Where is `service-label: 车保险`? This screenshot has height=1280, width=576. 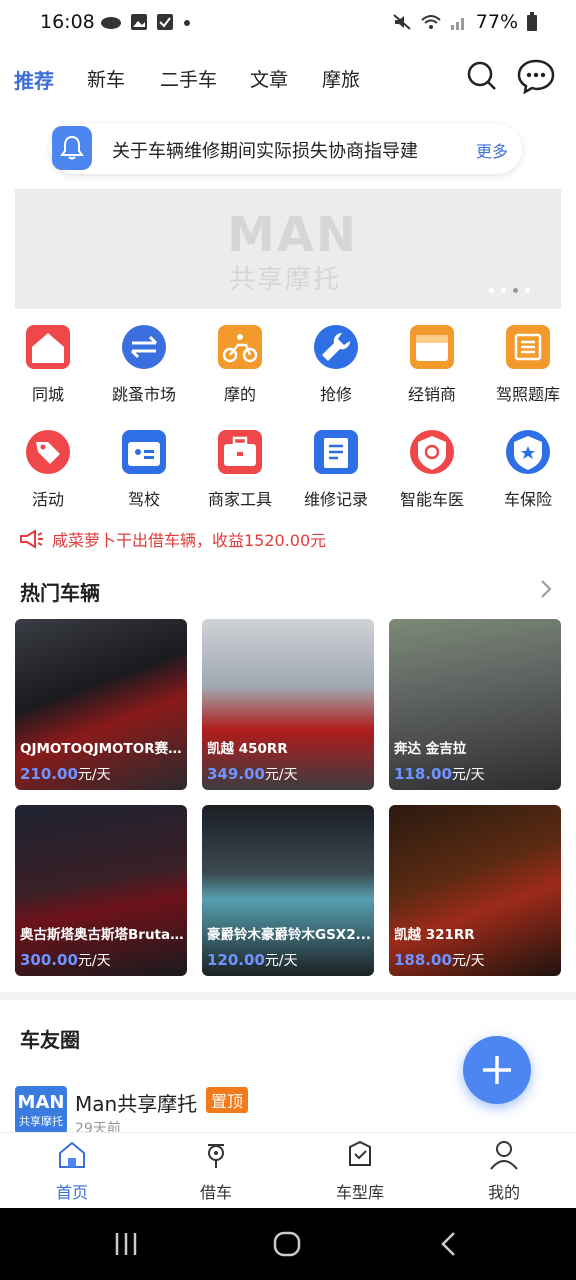
service-label: 车保险 is located at coordinates (527, 499).